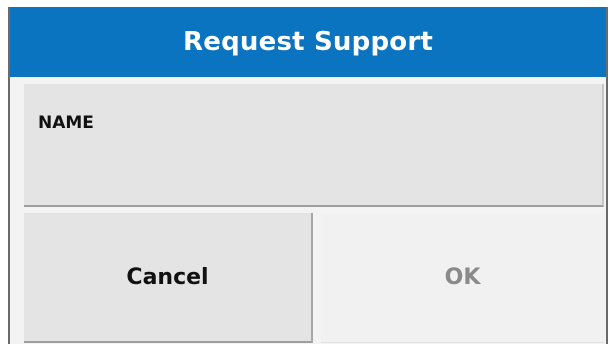  I want to click on cancel-button-label: Cancel, so click(167, 277).